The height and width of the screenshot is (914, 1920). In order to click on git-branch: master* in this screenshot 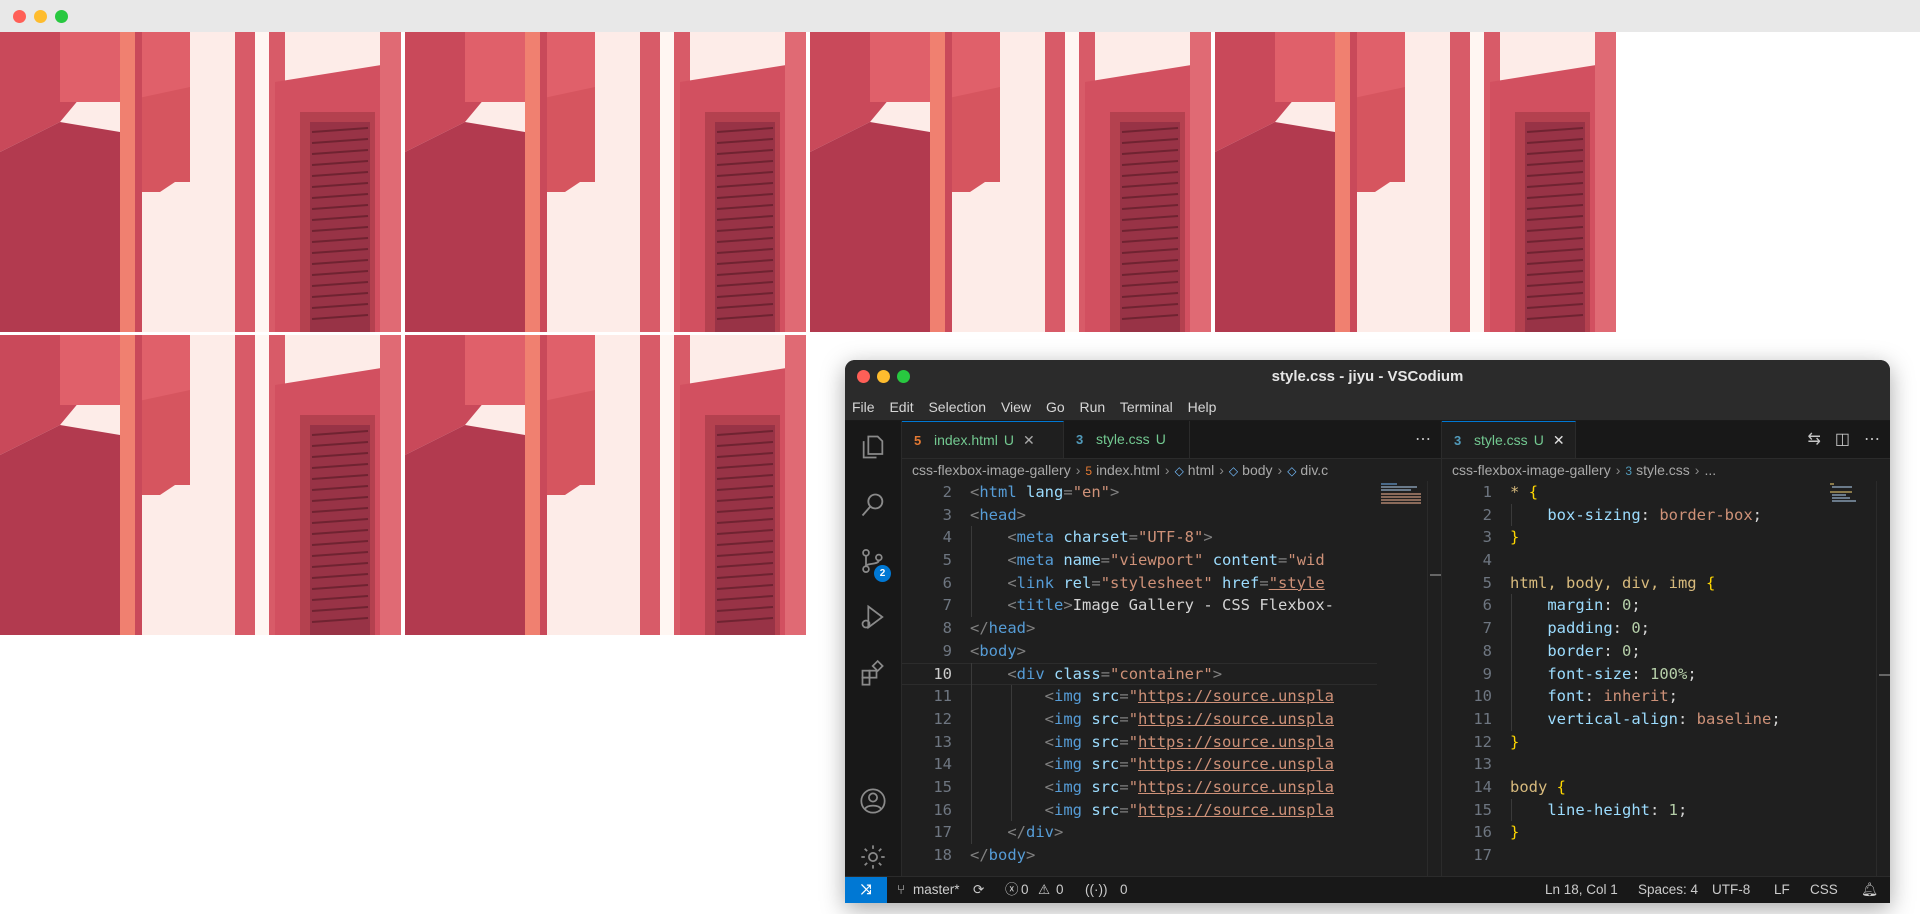, I will do `click(936, 890)`.